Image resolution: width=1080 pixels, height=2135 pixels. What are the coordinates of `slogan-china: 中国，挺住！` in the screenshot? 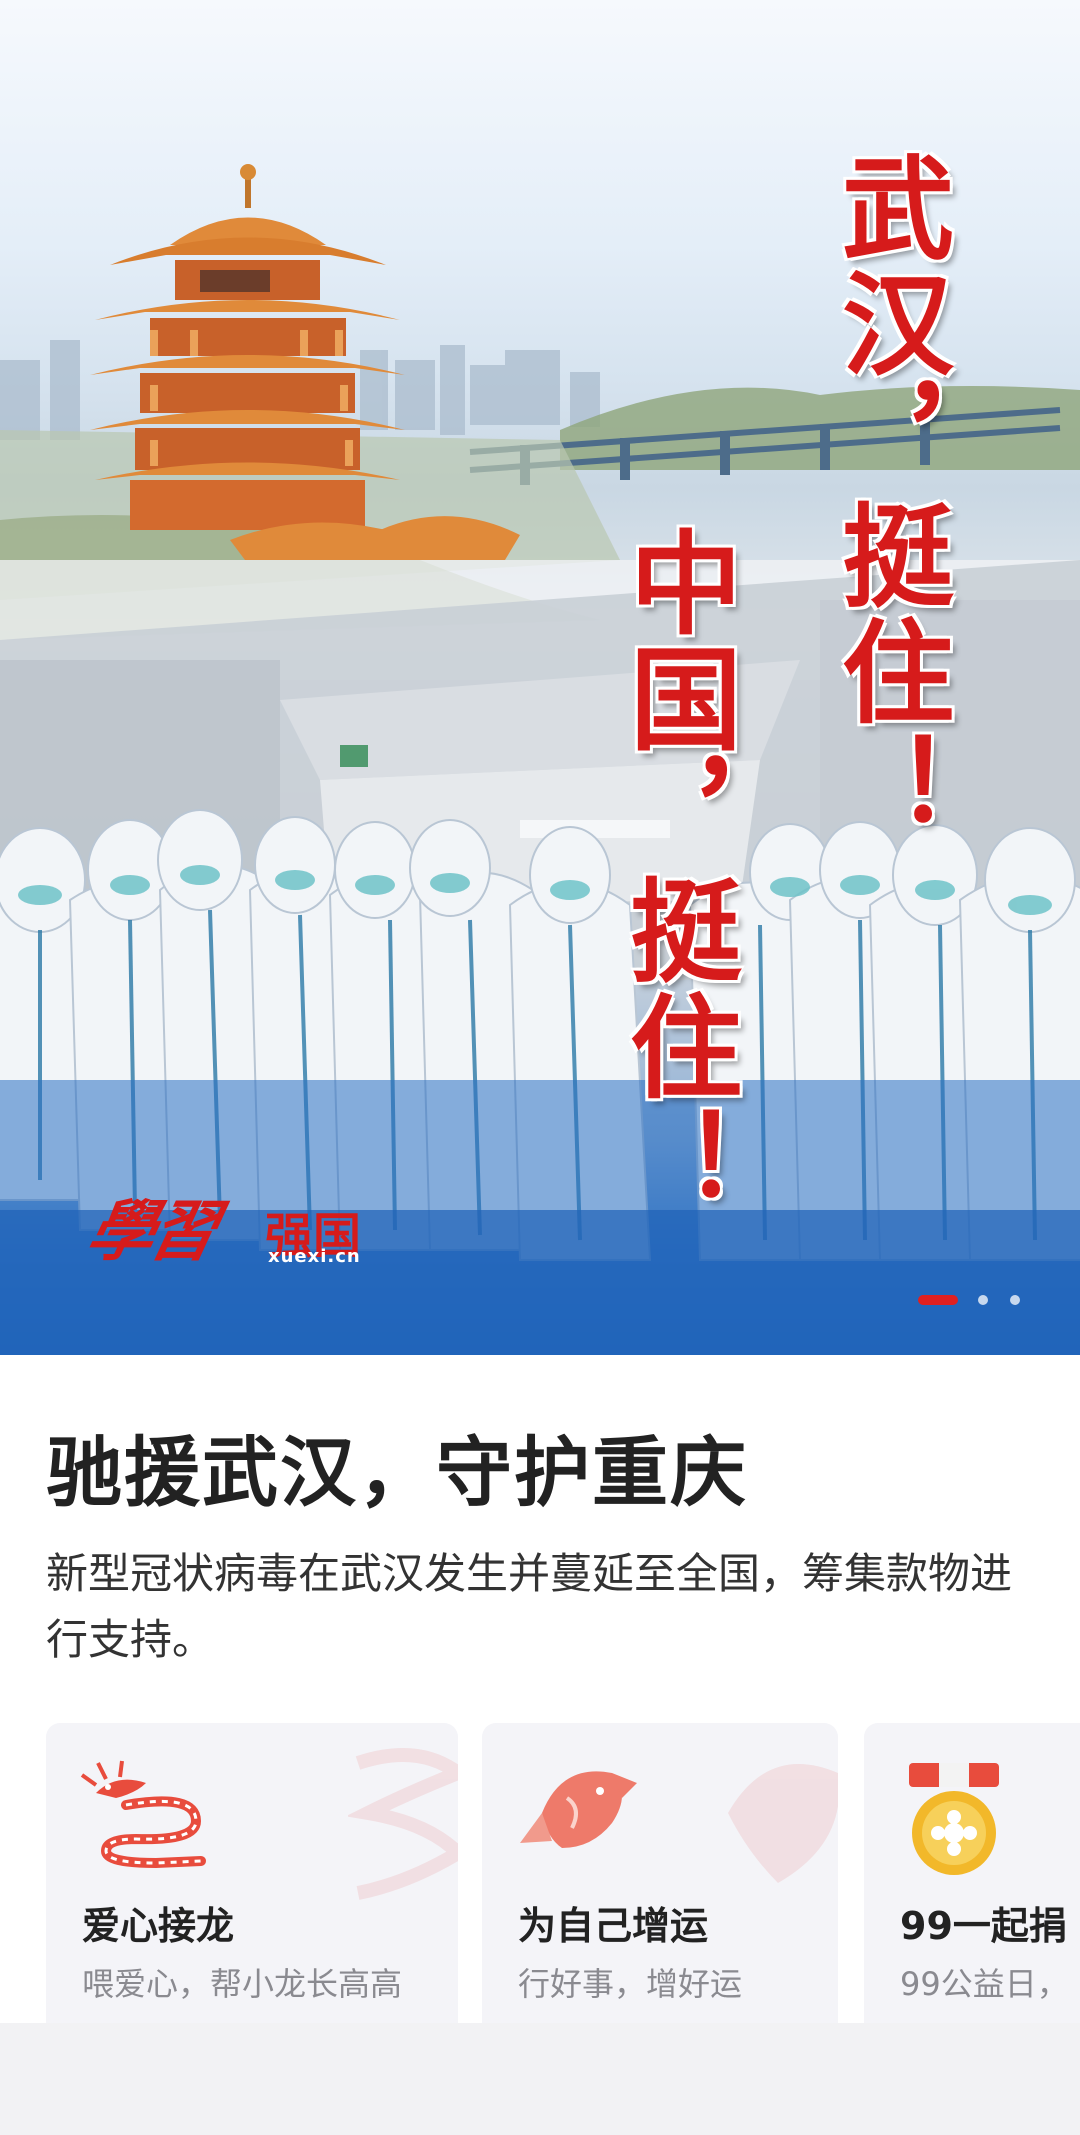 It's located at (676, 873).